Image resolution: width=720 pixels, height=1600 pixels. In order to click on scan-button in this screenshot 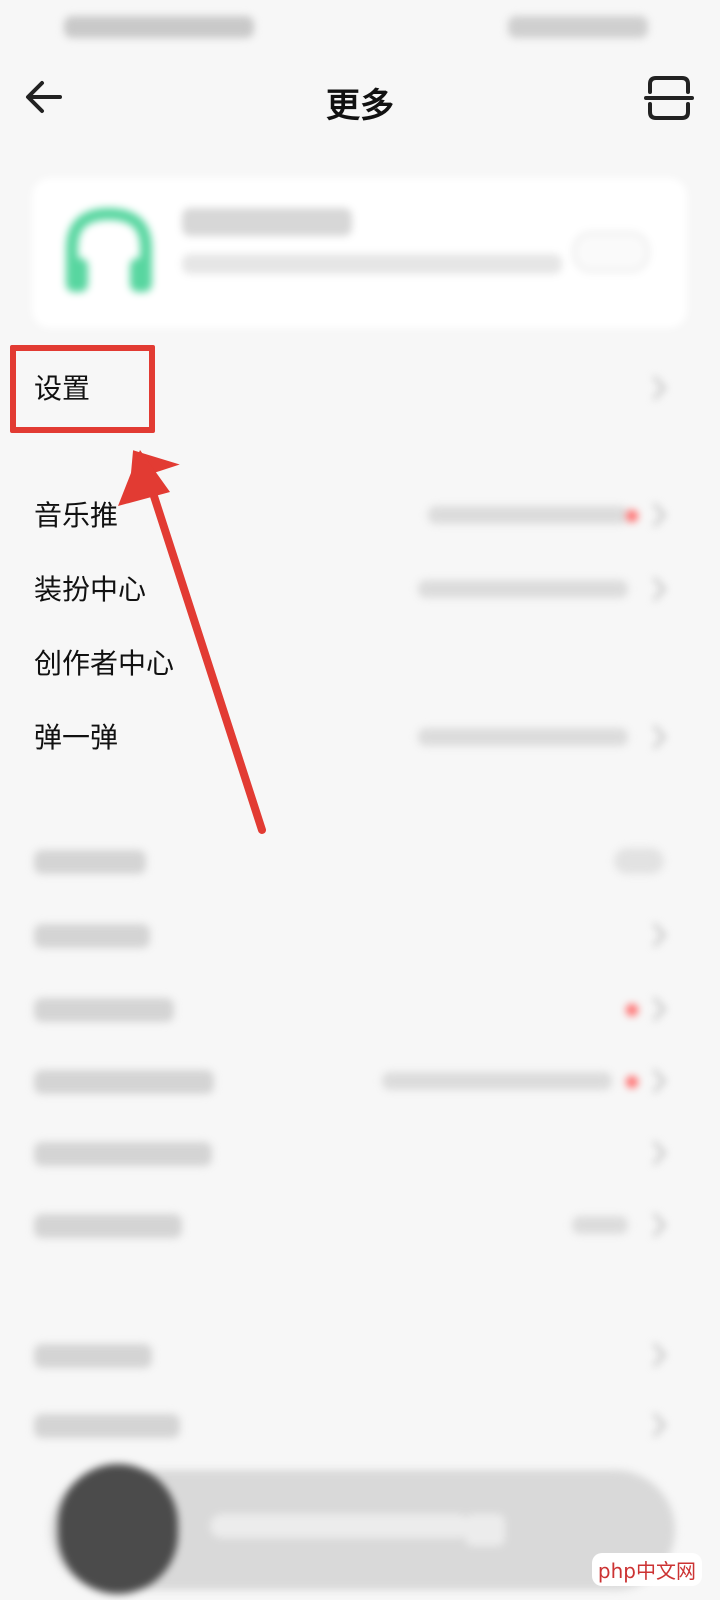, I will do `click(669, 98)`.